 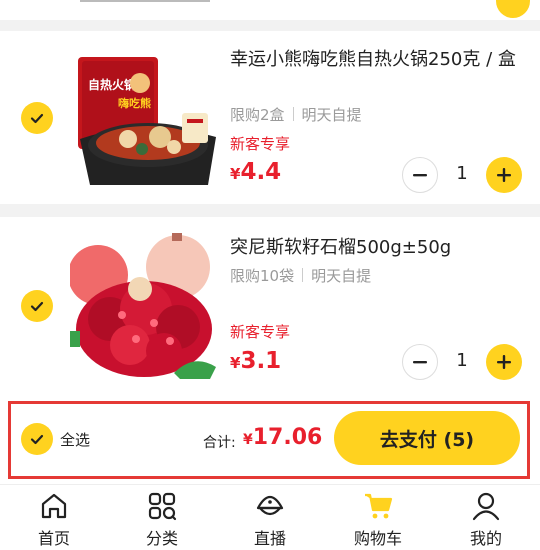 What do you see at coordinates (300, 275) in the screenshot?
I see `item-tags: 限购10袋 明天自提` at bounding box center [300, 275].